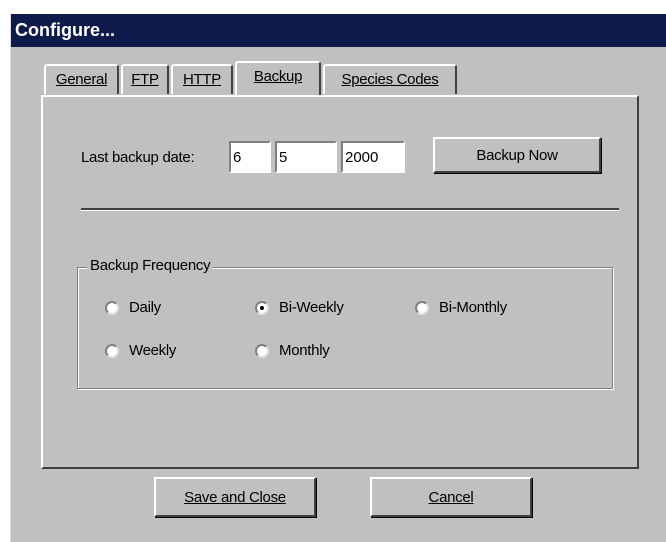 This screenshot has width=666, height=542. I want to click on backup-day-field, so click(306, 157).